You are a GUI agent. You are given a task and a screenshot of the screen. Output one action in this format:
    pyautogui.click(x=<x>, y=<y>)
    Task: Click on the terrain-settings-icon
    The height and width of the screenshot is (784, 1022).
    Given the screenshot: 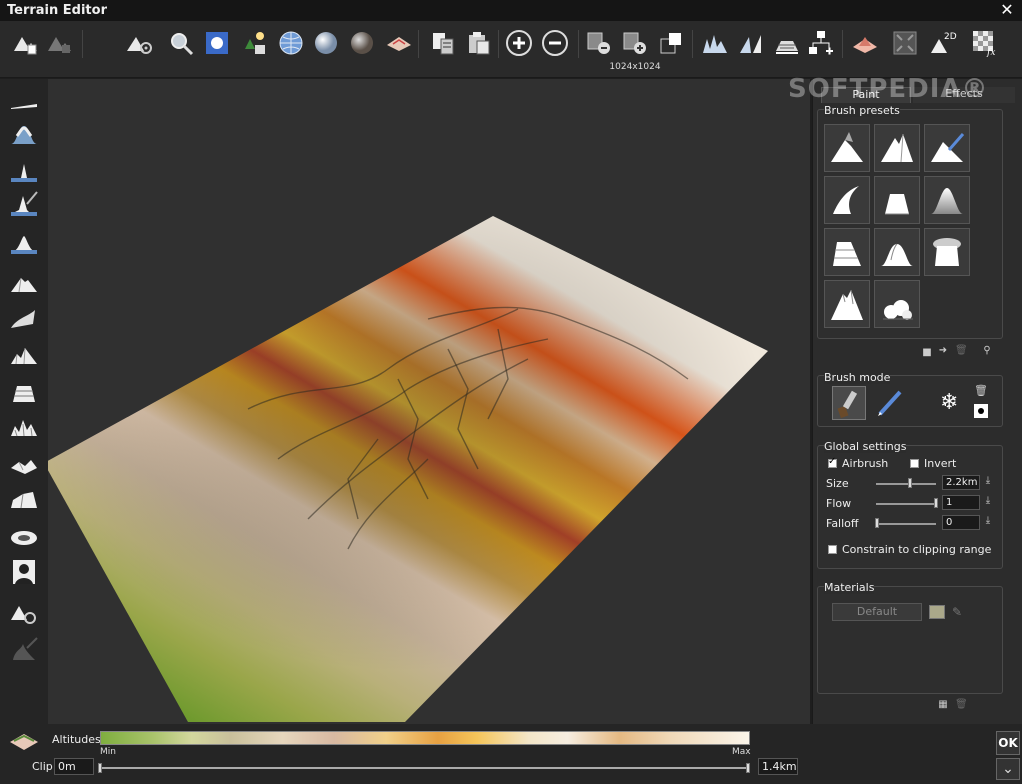 What is the action you would take?
    pyautogui.click(x=139, y=43)
    